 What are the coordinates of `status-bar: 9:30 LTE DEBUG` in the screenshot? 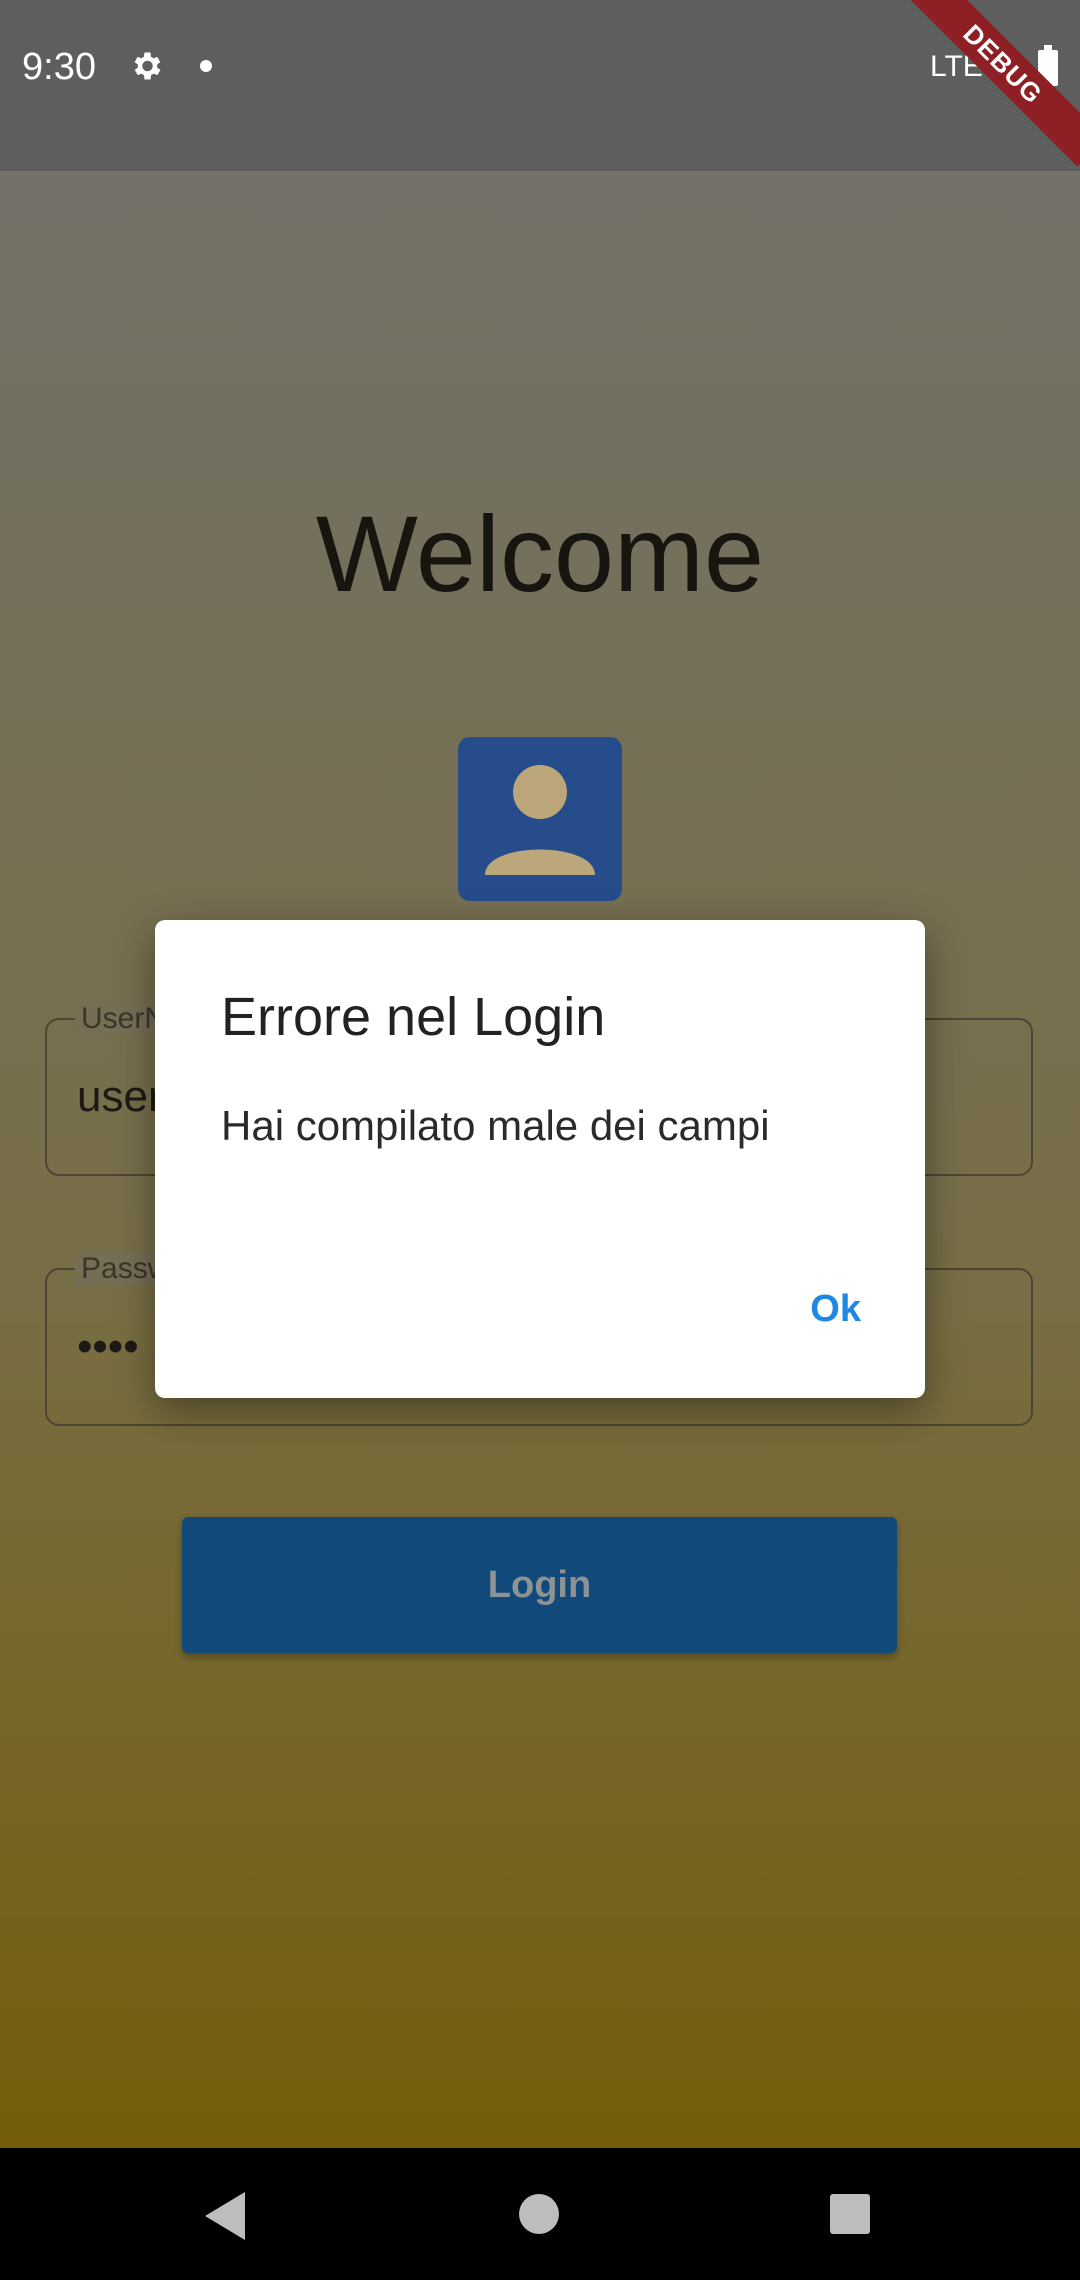 It's located at (540, 85).